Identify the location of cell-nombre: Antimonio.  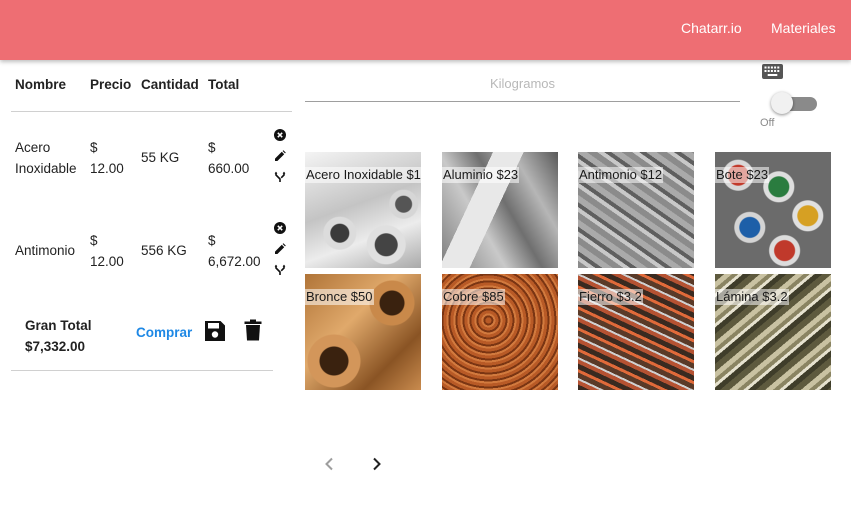
(45, 250).